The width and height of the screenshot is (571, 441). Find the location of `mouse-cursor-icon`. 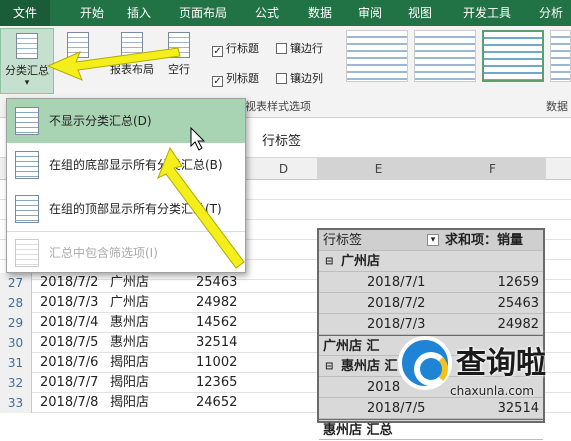

mouse-cursor-icon is located at coordinates (198, 138).